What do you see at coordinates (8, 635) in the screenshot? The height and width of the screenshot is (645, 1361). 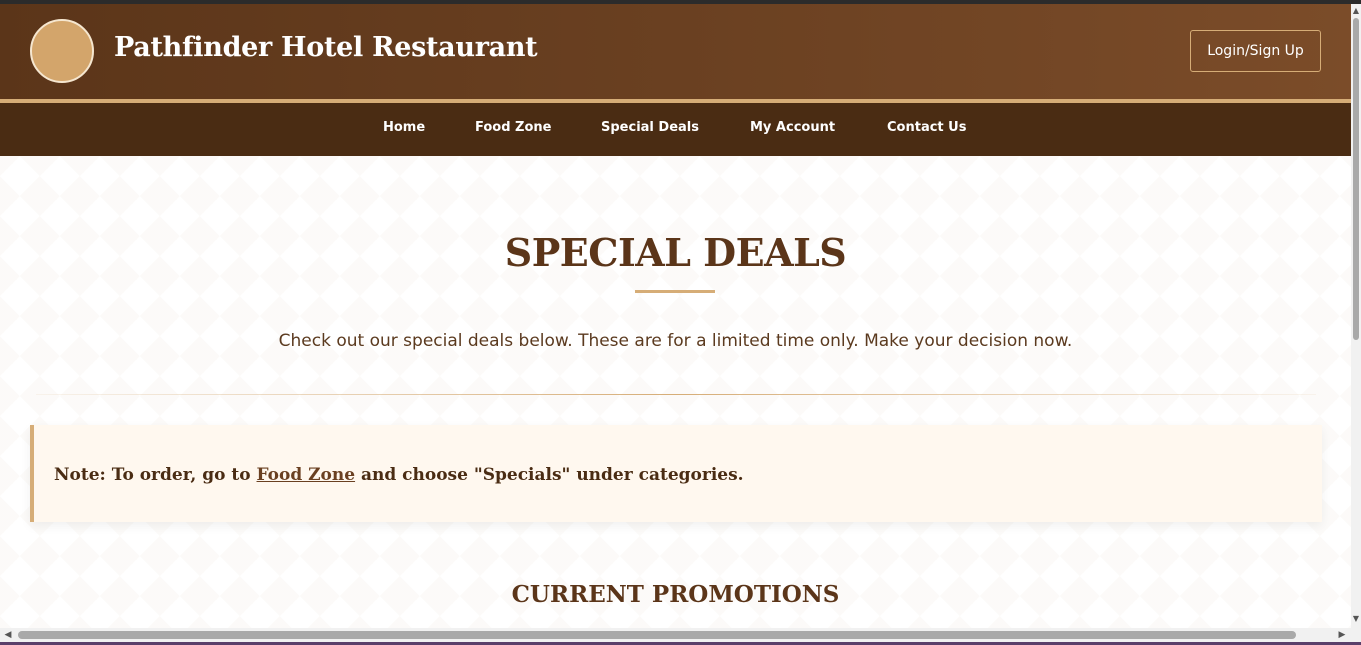 I see `scroll-left-icon: ◀` at bounding box center [8, 635].